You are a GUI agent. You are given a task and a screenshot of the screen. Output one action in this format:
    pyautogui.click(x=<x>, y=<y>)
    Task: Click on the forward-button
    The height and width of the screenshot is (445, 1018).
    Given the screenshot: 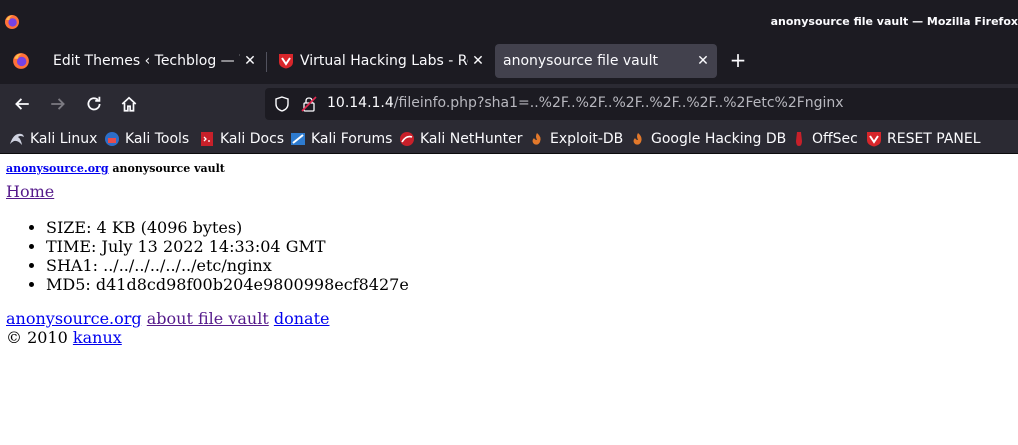 What is the action you would take?
    pyautogui.click(x=58, y=104)
    